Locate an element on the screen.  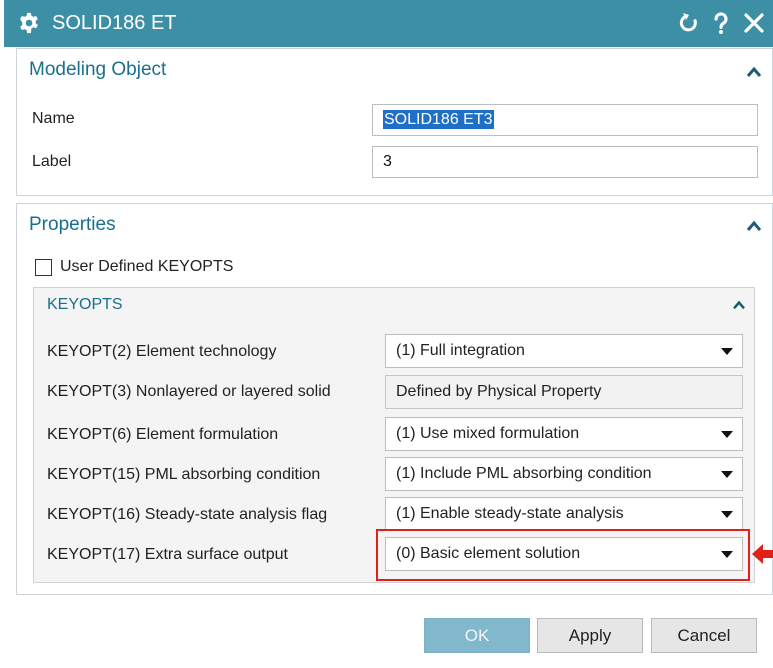
keyopt-15-dropdown: (1) Include PML absorbing condition is located at coordinates (564, 474).